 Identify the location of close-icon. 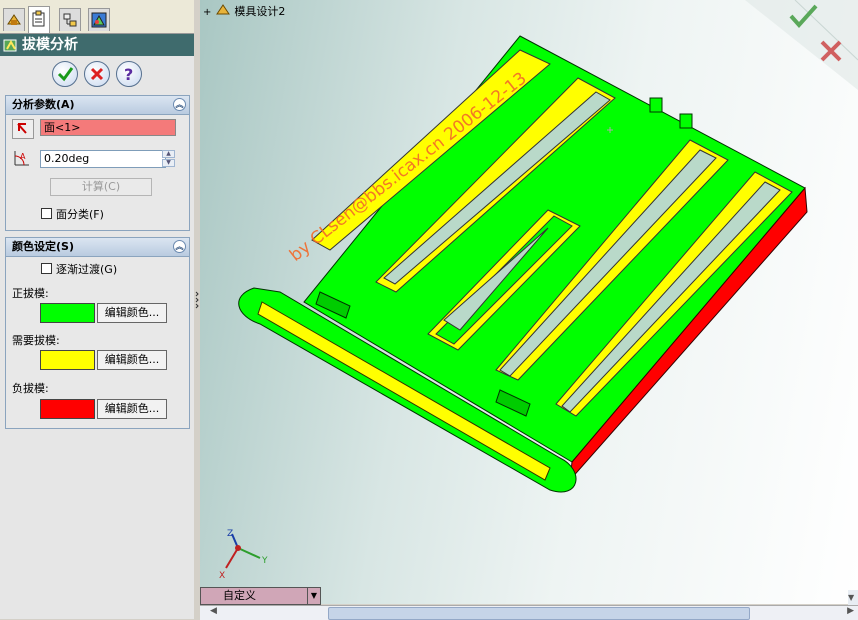
(97, 74).